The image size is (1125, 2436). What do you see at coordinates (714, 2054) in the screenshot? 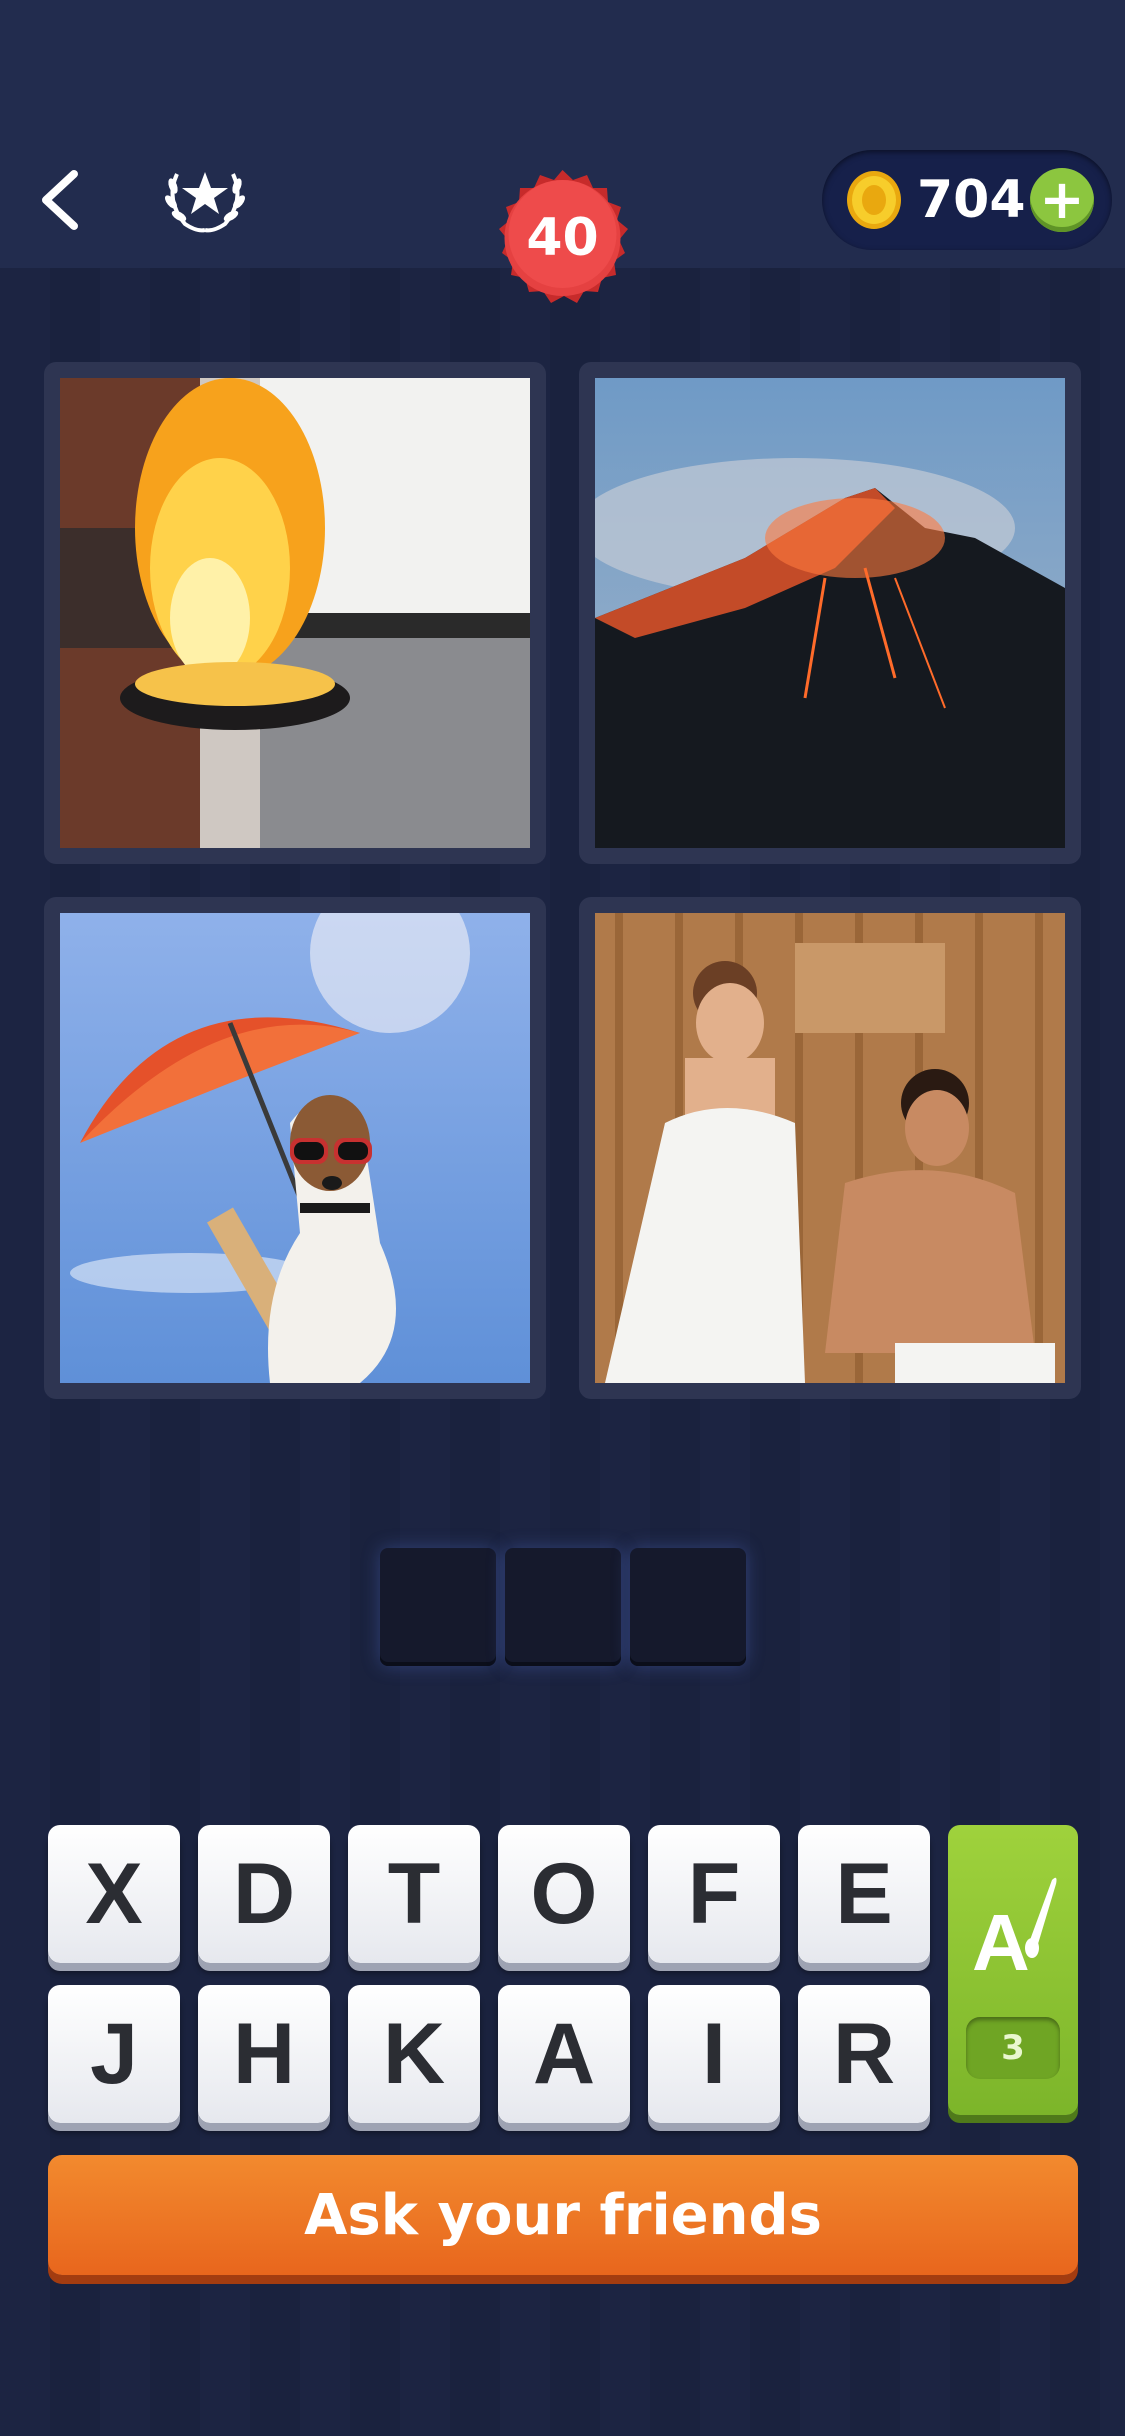
I see `letter-key: I` at bounding box center [714, 2054].